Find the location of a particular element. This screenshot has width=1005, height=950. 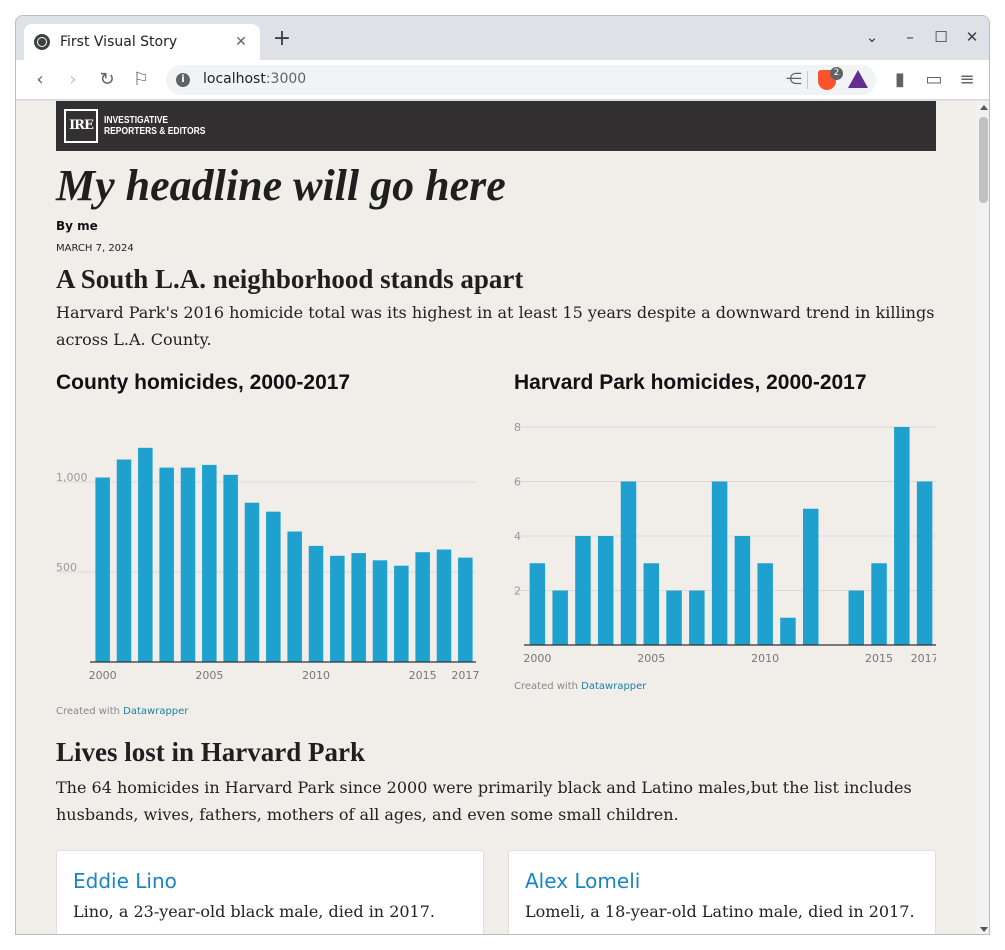

bookmark-icon: ⚐ is located at coordinates (141, 80).